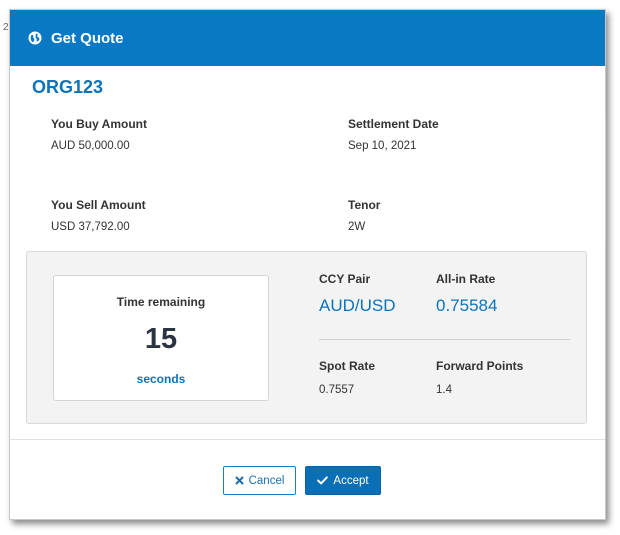 Image resolution: width=620 pixels, height=535 pixels. I want to click on spot-rate-value: 0.7557, so click(337, 390).